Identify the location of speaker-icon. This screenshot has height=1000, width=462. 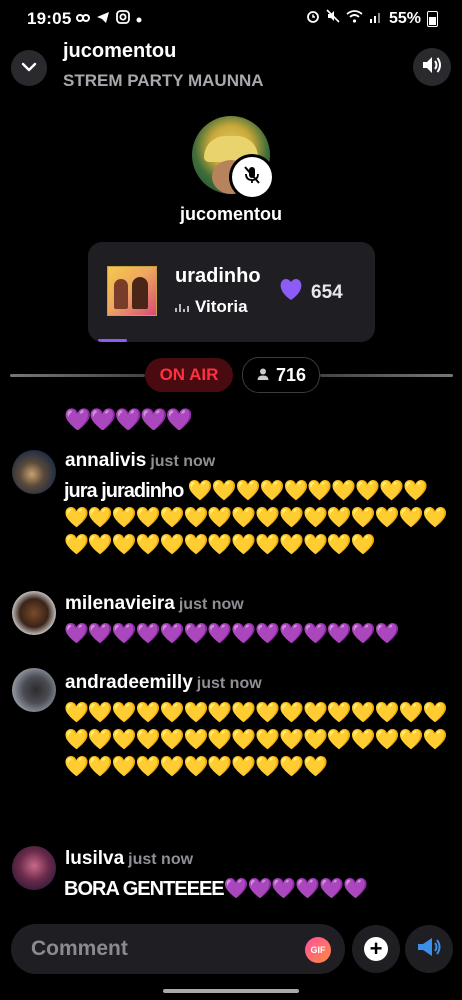
(432, 67).